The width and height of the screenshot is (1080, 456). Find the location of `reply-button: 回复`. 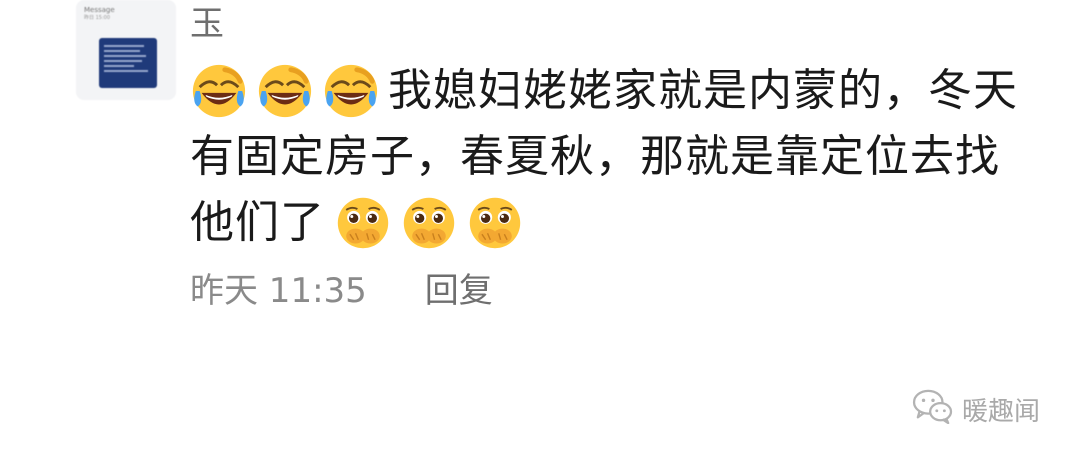

reply-button: 回复 is located at coordinates (459, 291).